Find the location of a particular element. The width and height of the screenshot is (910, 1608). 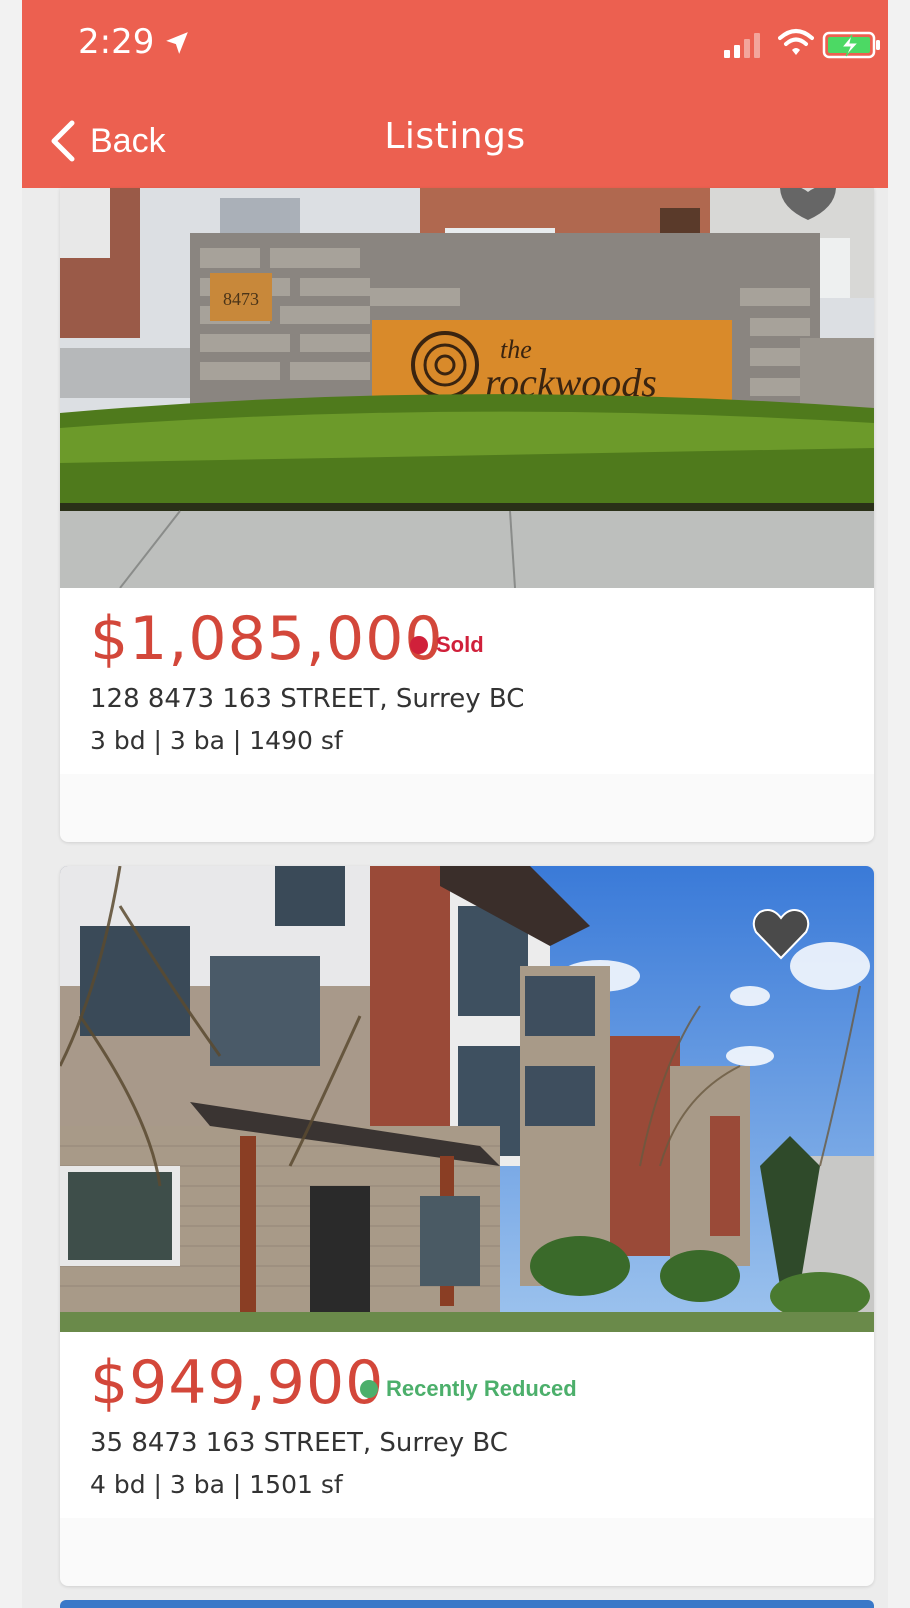

wifi-icon is located at coordinates (796, 42).